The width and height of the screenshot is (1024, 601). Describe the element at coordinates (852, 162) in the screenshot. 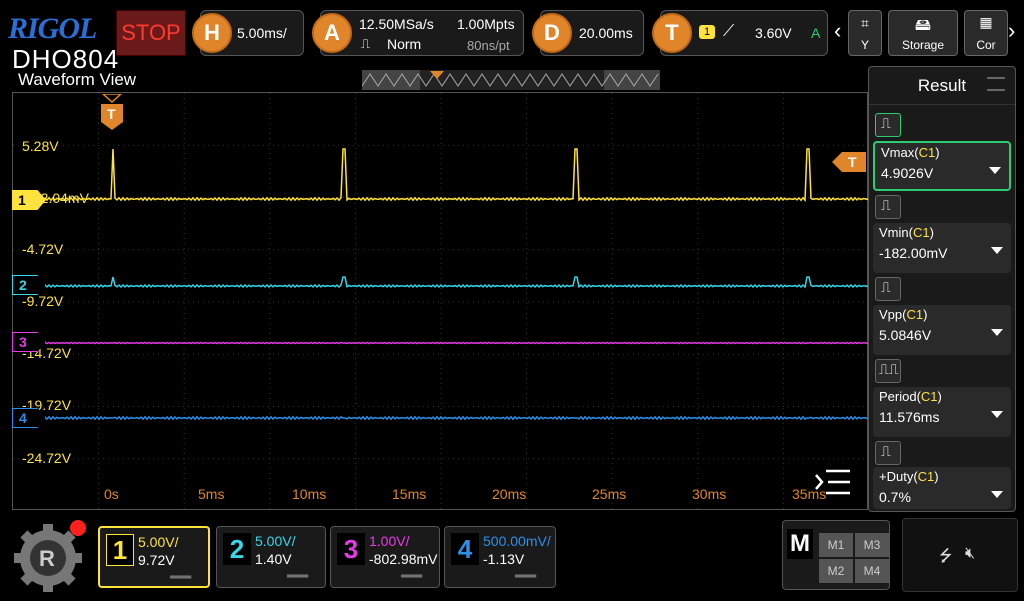

I see `trigger-level-label: T` at that location.